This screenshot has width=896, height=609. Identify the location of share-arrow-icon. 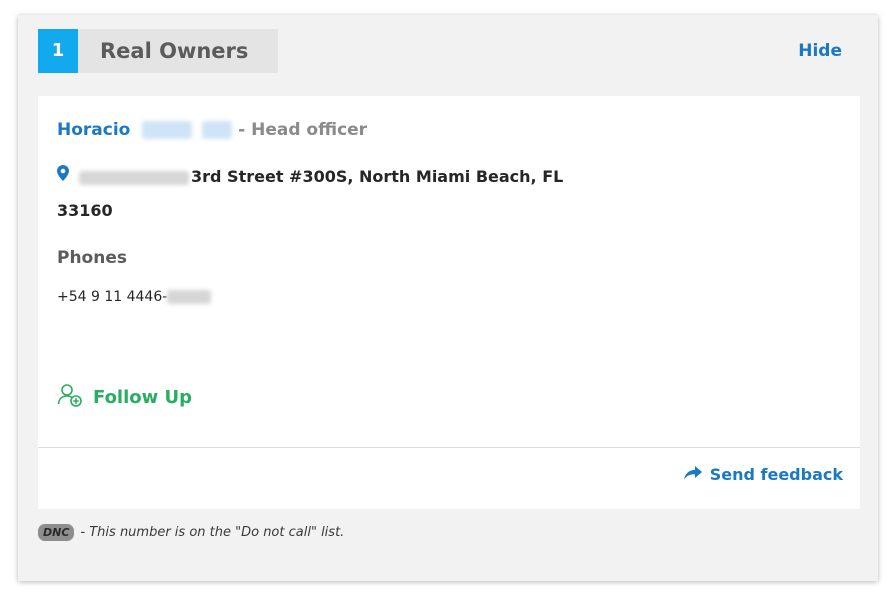
(692, 474).